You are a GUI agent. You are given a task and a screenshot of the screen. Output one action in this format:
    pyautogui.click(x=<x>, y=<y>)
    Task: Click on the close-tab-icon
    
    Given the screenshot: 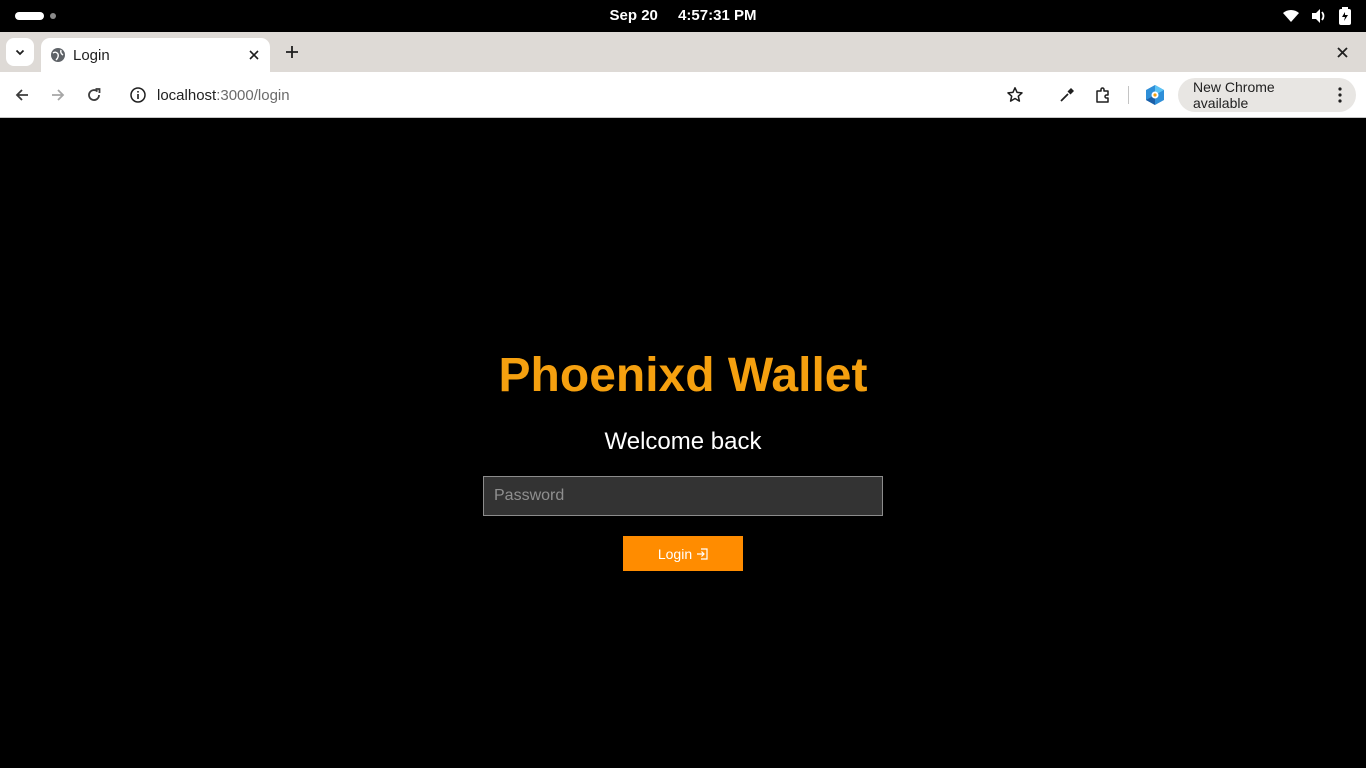 What is the action you would take?
    pyautogui.click(x=254, y=55)
    